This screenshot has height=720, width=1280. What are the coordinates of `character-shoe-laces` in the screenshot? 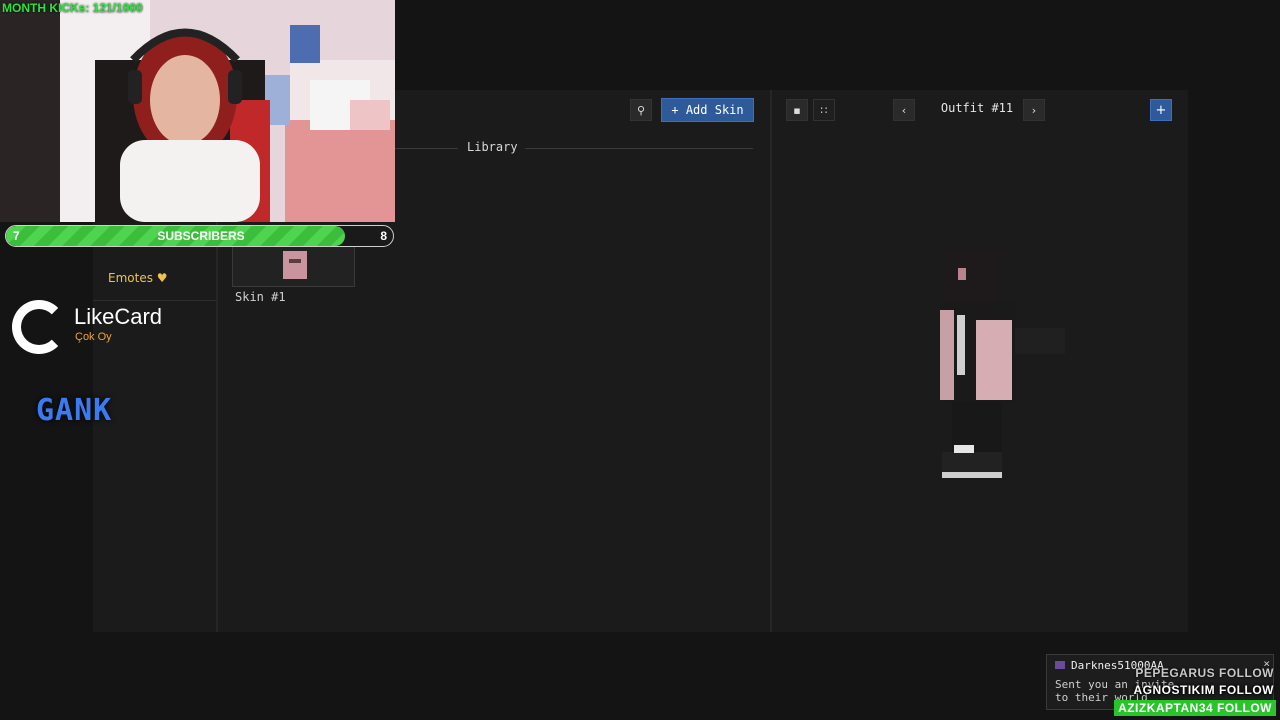 It's located at (964, 449).